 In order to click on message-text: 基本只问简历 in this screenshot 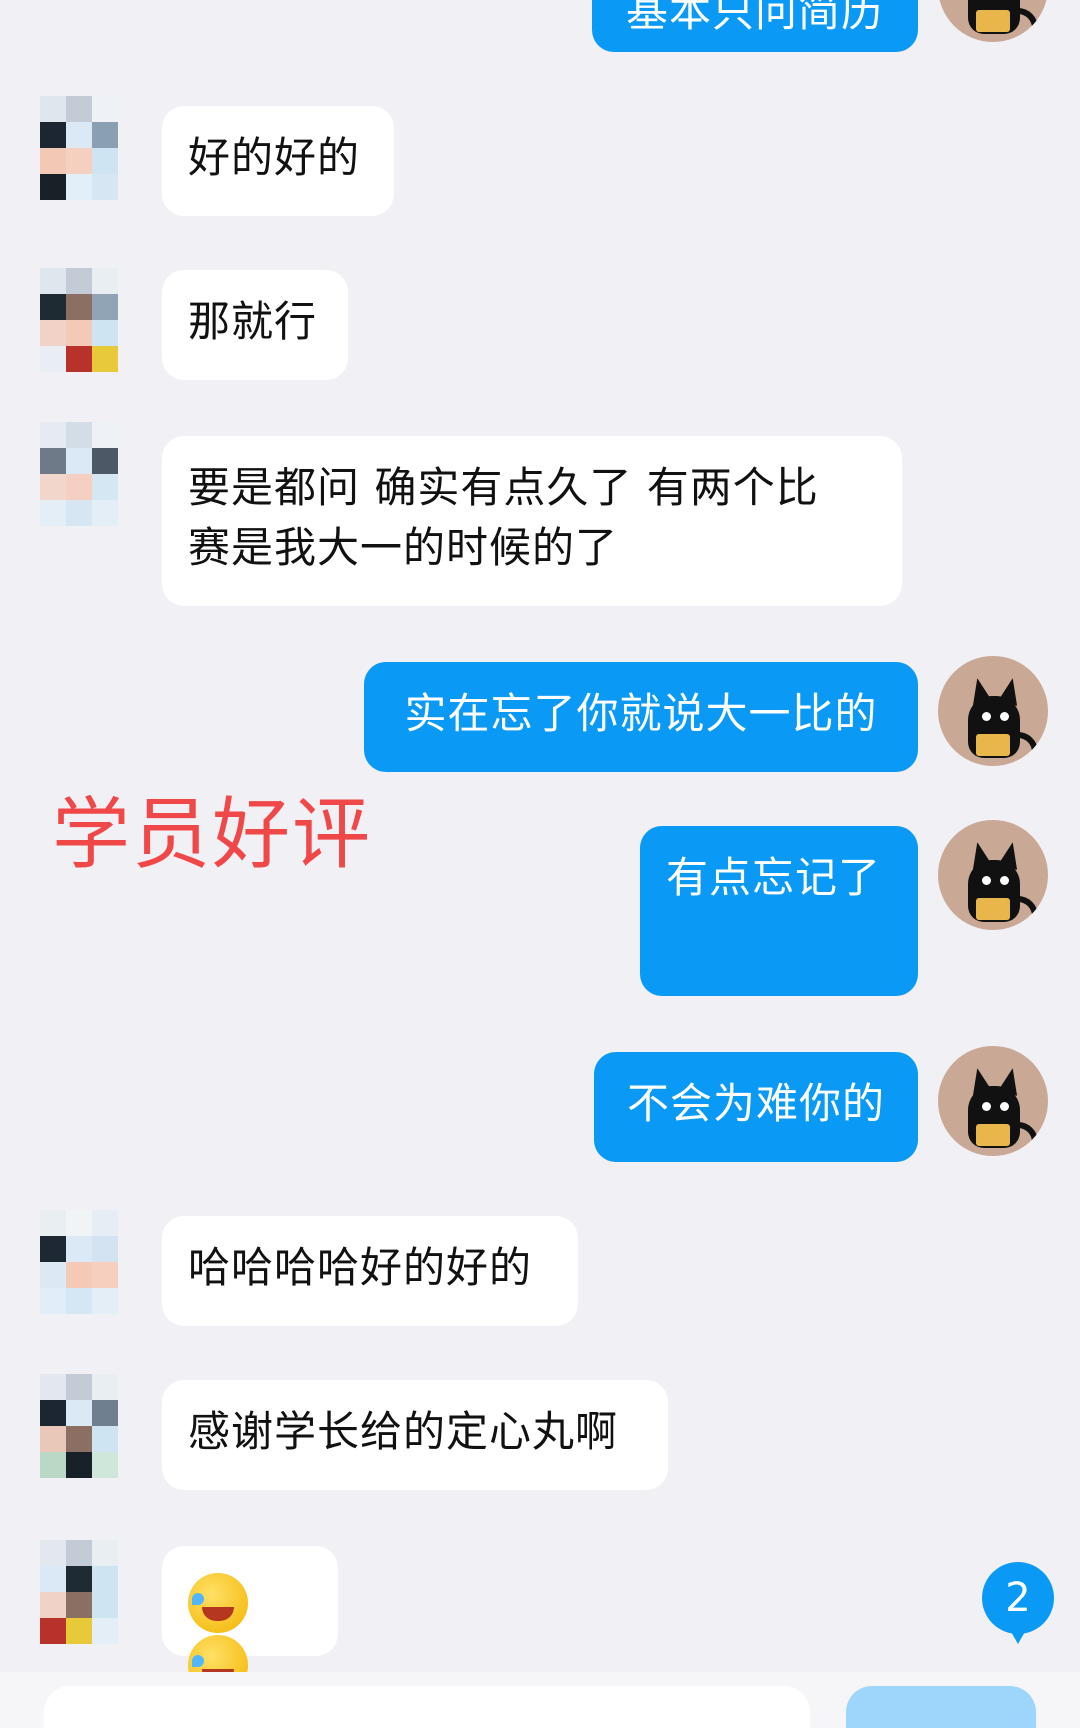, I will do `click(754, 18)`.